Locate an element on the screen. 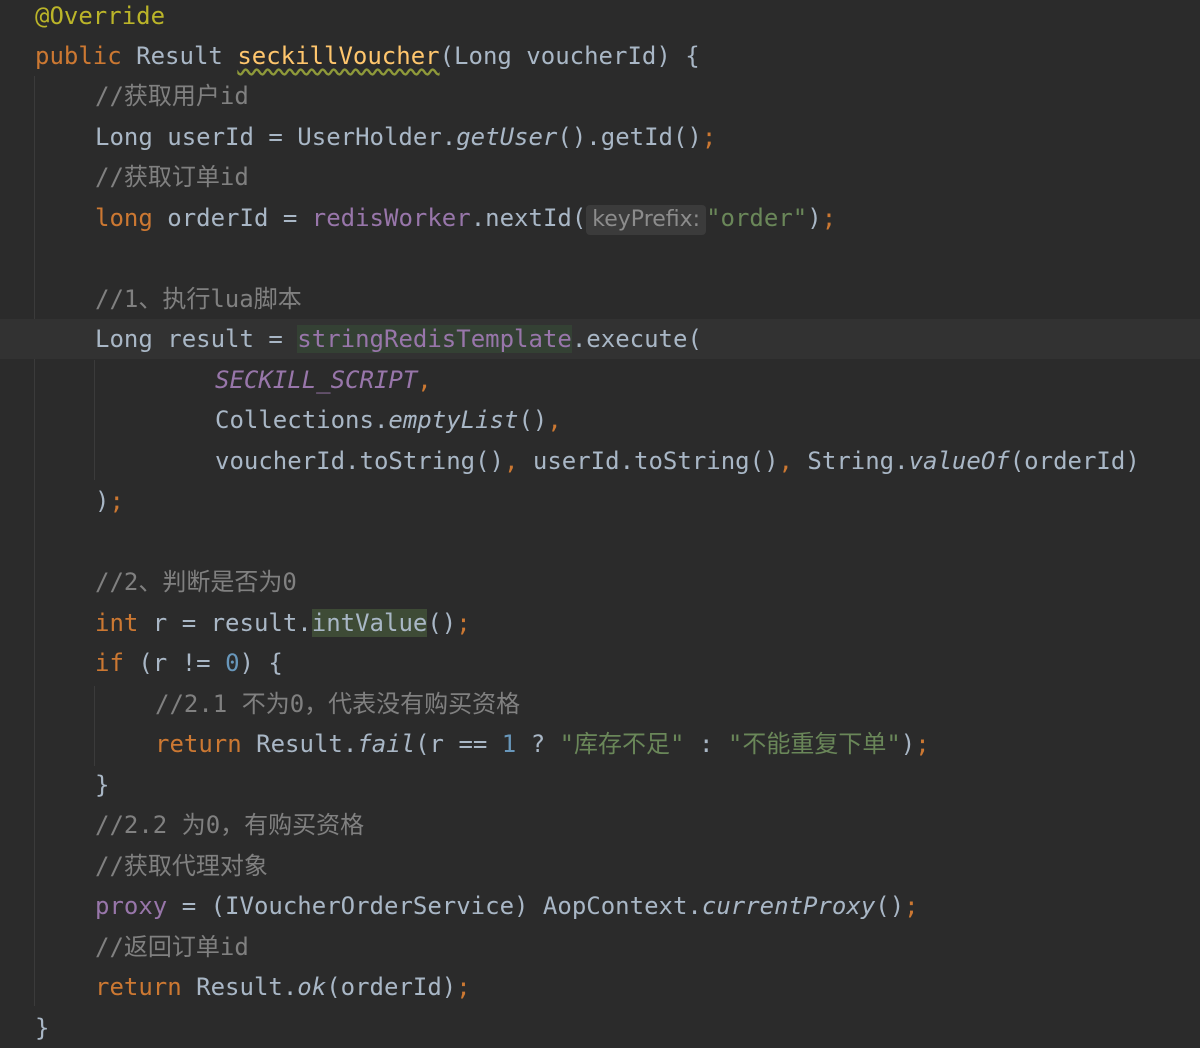 The height and width of the screenshot is (1048, 1200). comment: //获取代理对象 is located at coordinates (181, 866).